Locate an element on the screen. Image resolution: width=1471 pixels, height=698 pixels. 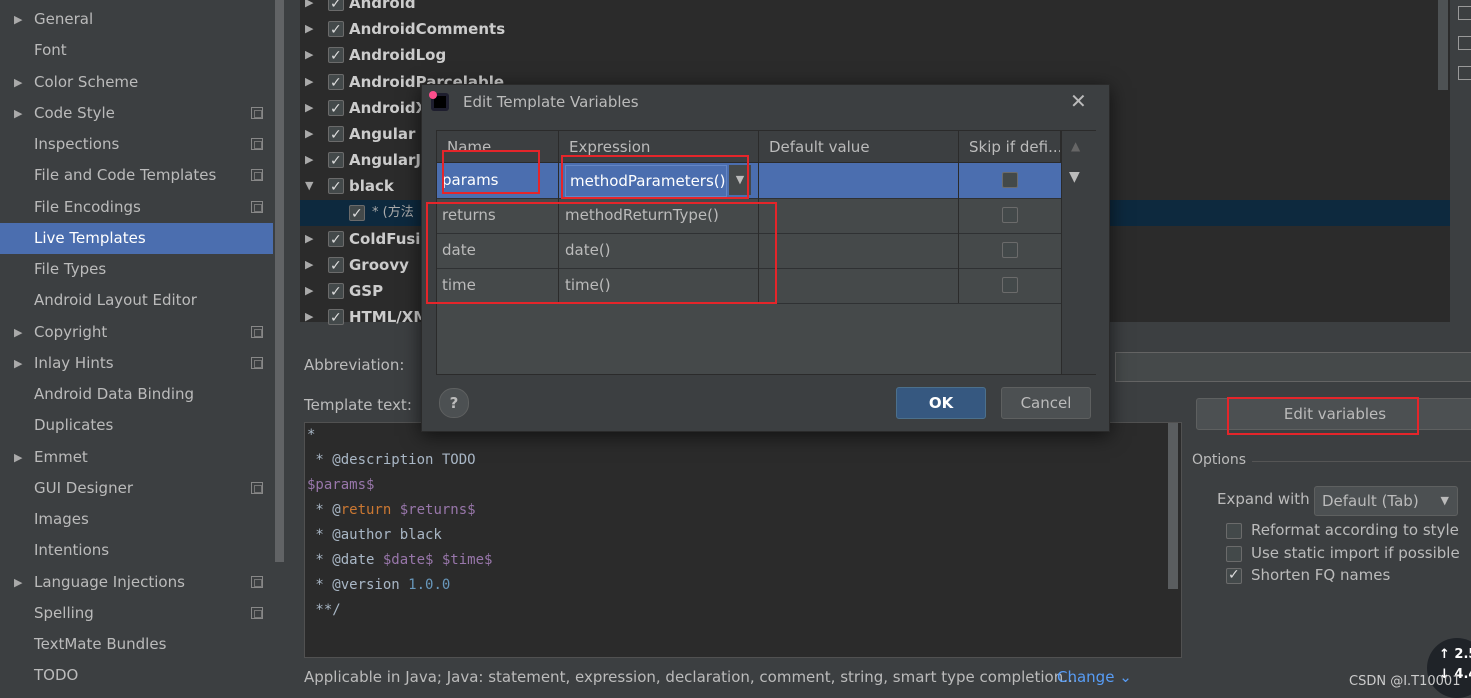
template-name: AngularJS is located at coordinates (390, 160).